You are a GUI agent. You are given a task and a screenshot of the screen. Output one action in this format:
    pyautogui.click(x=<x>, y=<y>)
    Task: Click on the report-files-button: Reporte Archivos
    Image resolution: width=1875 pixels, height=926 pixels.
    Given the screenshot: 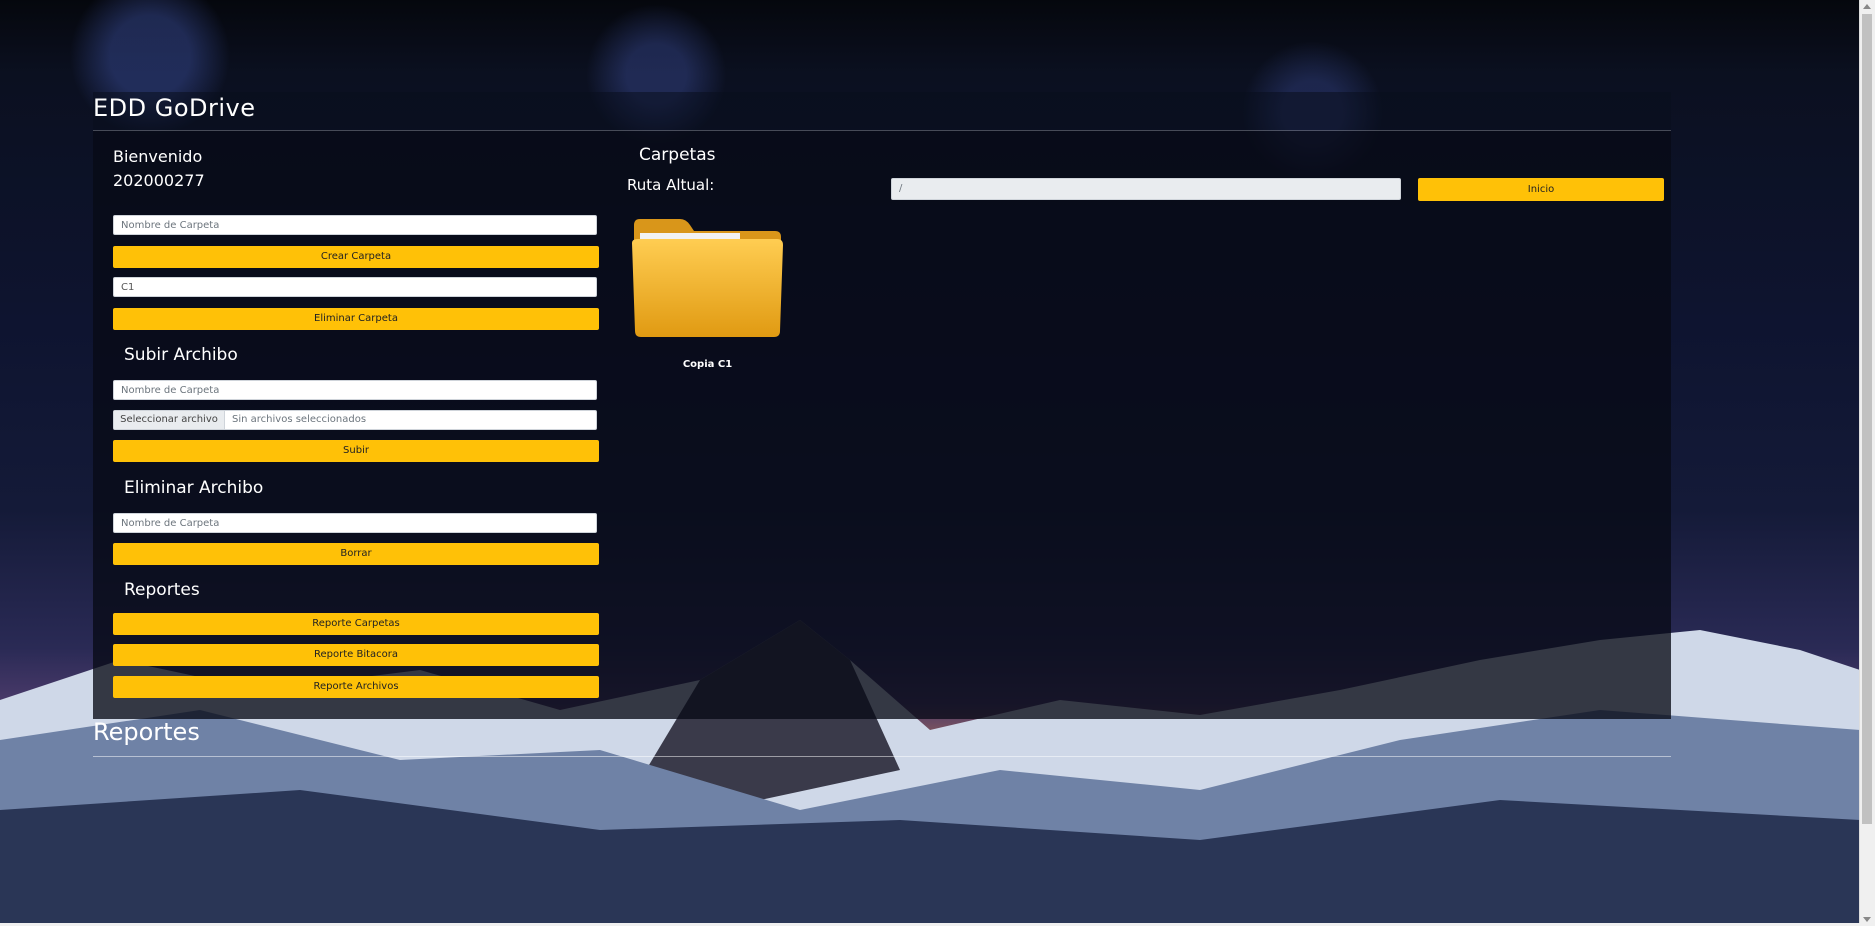 What is the action you would take?
    pyautogui.click(x=356, y=687)
    